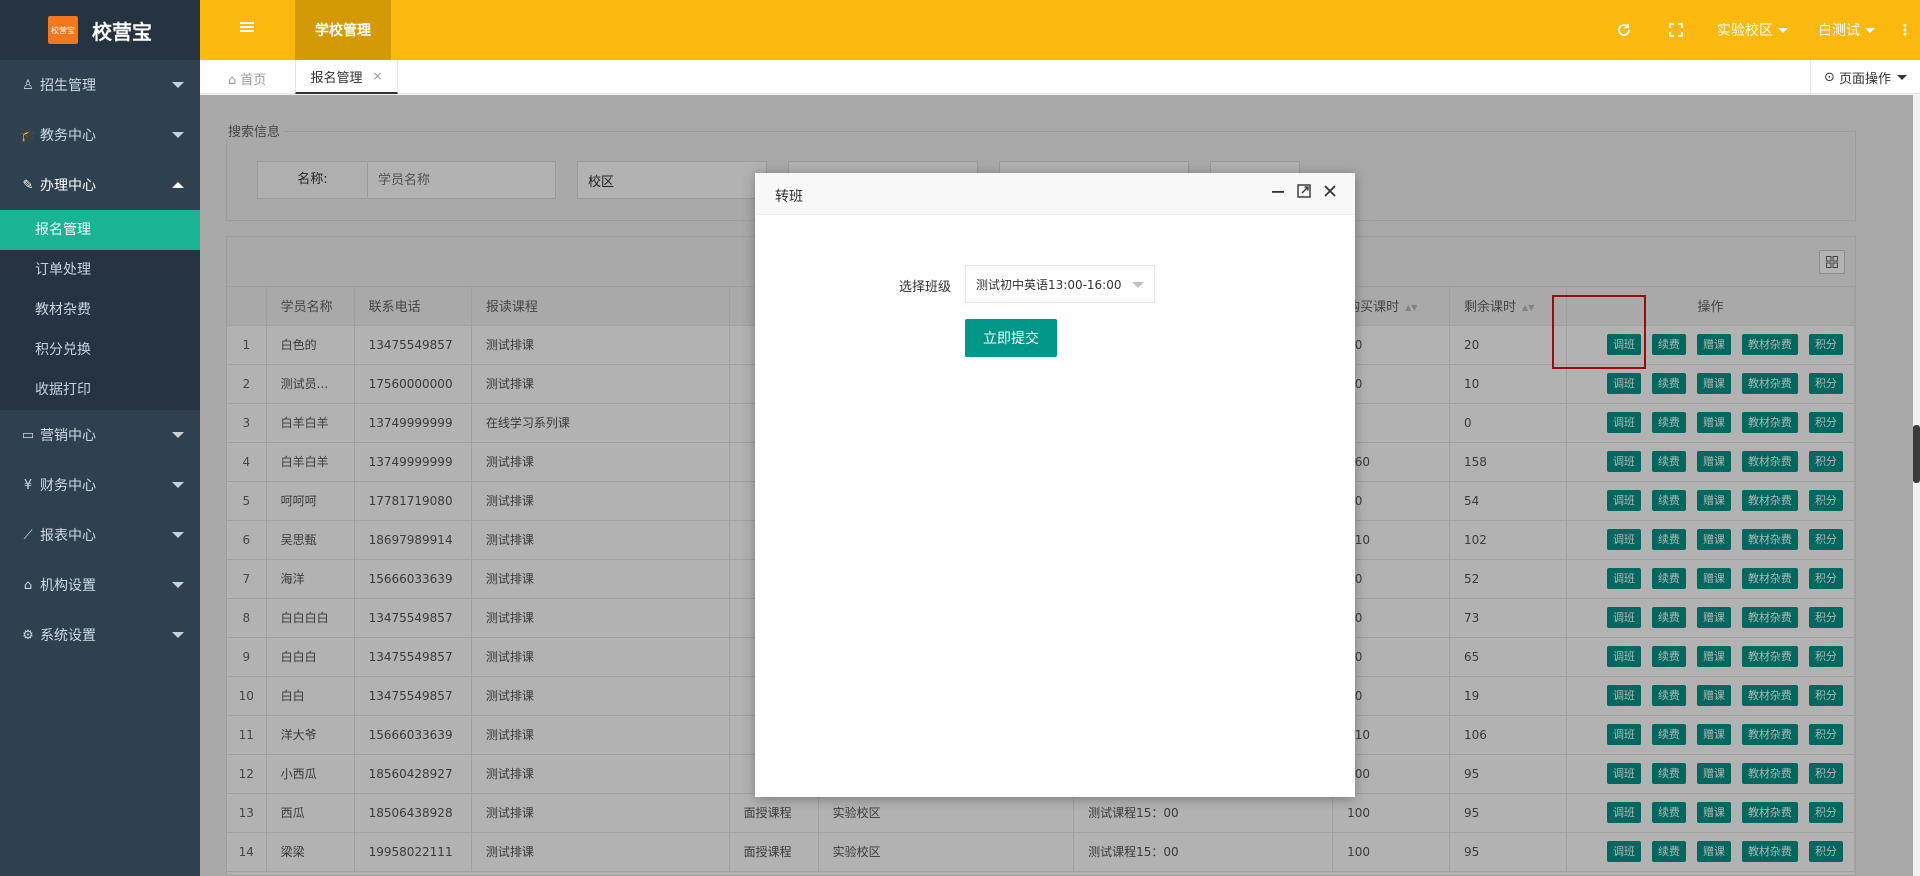 The height and width of the screenshot is (876, 1920). Describe the element at coordinates (1916, 454) in the screenshot. I see `scroll-thumb` at that location.